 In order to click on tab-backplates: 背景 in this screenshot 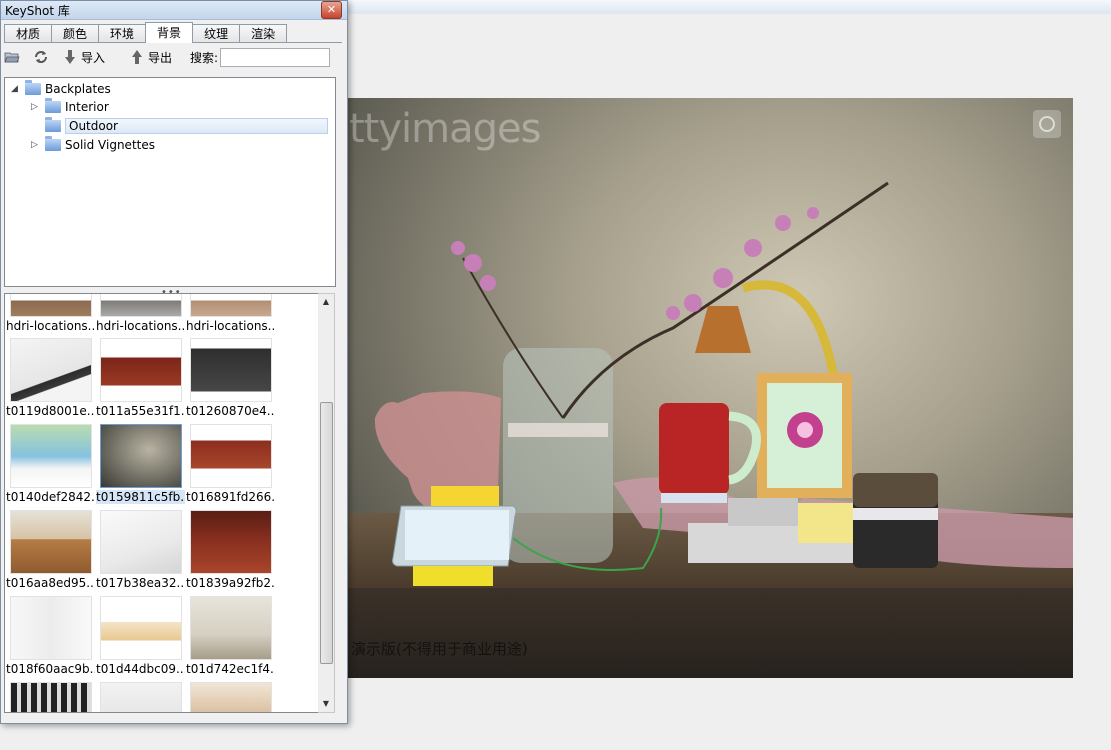, I will do `click(169, 32)`.